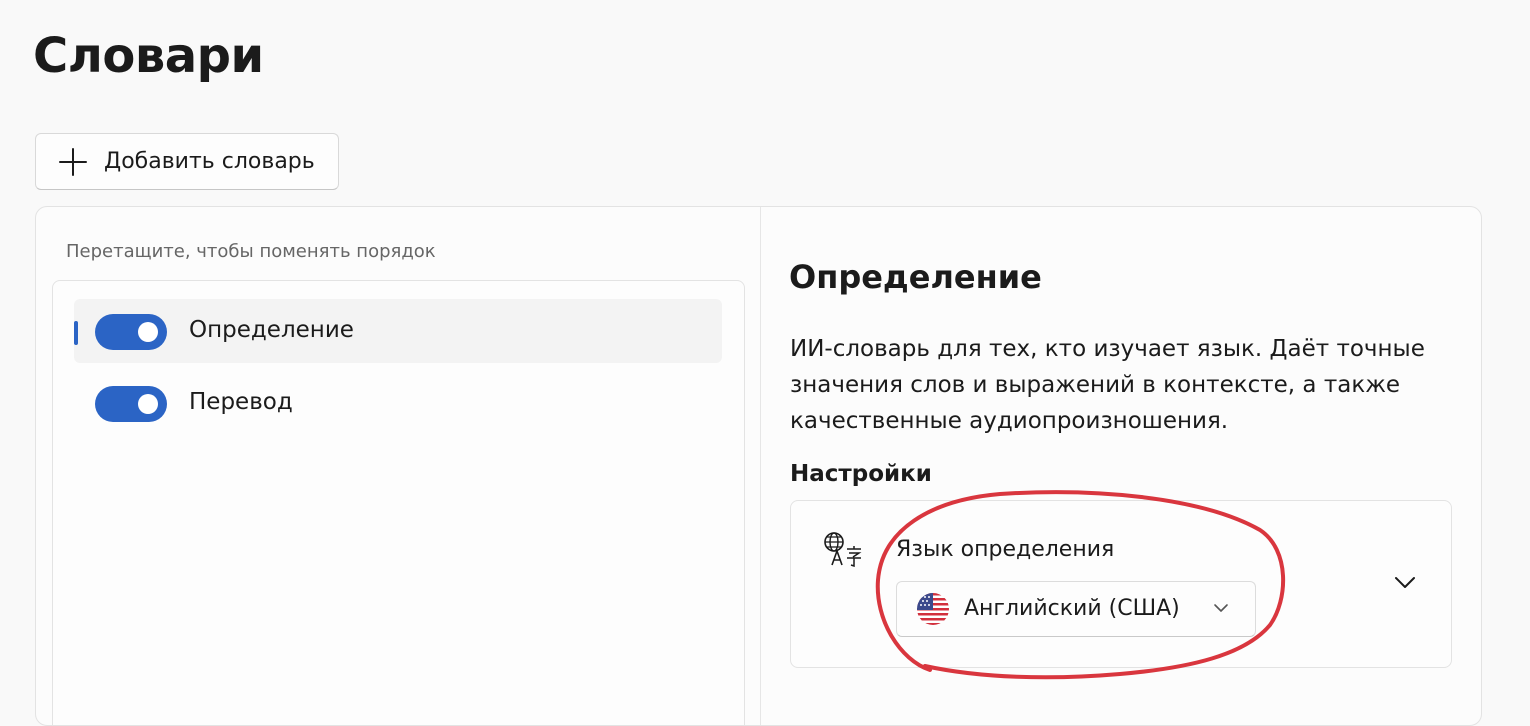 This screenshot has width=1530, height=726. I want to click on reorder-hint: Перетащите, чтобы поменять порядок, so click(251, 251).